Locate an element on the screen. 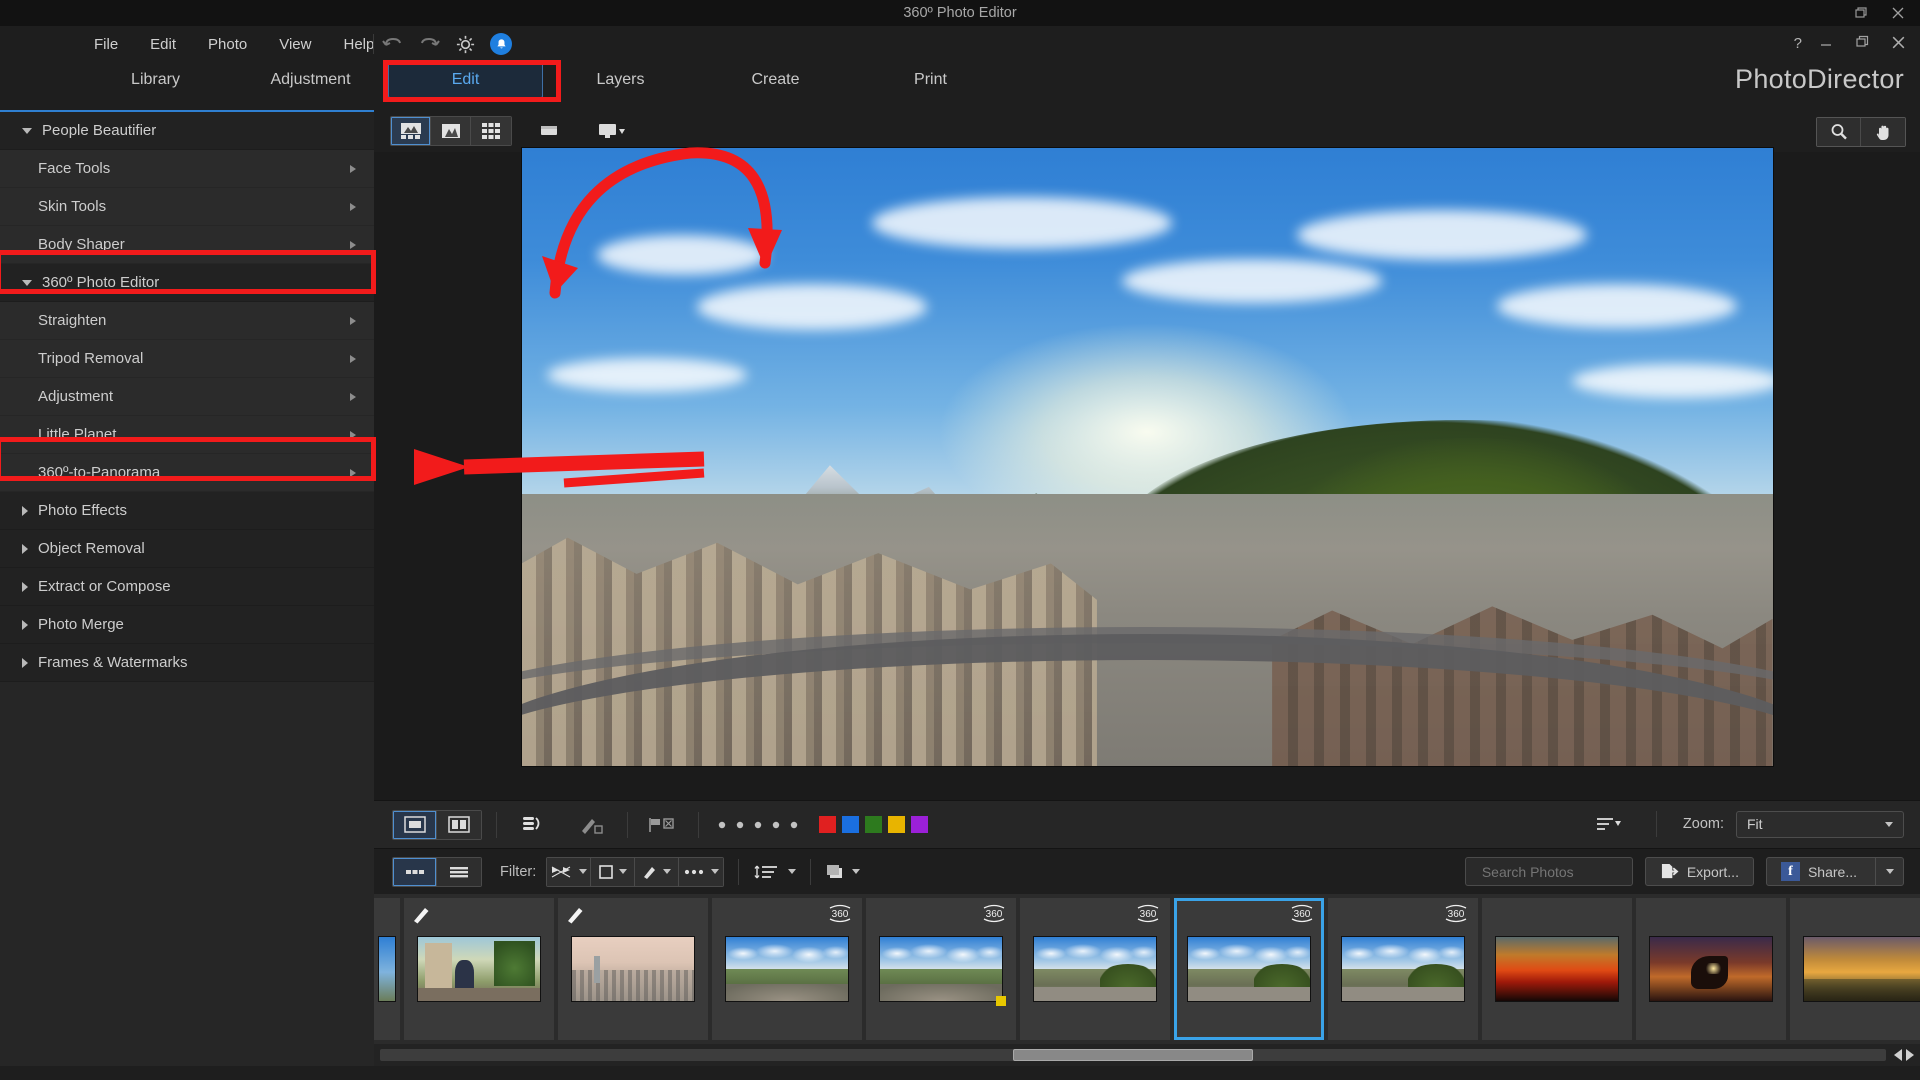 This screenshot has height=1080, width=1920. sort-dropdown-icon is located at coordinates (775, 872).